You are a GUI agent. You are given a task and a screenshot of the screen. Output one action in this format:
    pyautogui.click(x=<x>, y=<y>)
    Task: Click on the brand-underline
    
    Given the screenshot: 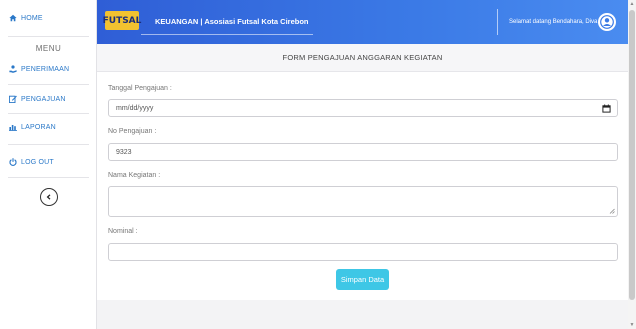 What is the action you would take?
    pyautogui.click(x=227, y=34)
    